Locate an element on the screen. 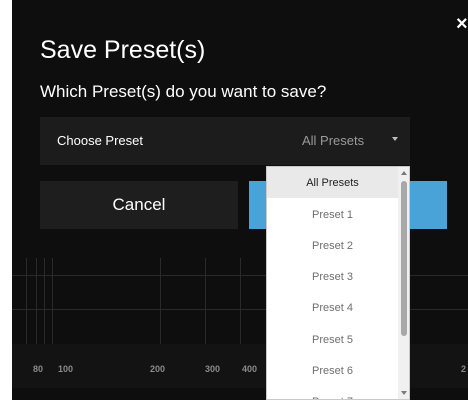  choose-preset-value: All Presets is located at coordinates (333, 140).